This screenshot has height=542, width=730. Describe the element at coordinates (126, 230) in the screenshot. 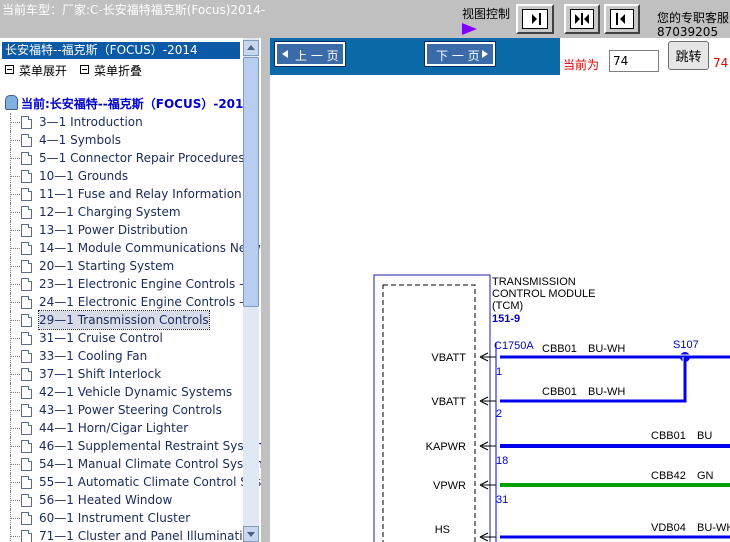

I see `tree-item: 13—1 Power Distribution` at that location.